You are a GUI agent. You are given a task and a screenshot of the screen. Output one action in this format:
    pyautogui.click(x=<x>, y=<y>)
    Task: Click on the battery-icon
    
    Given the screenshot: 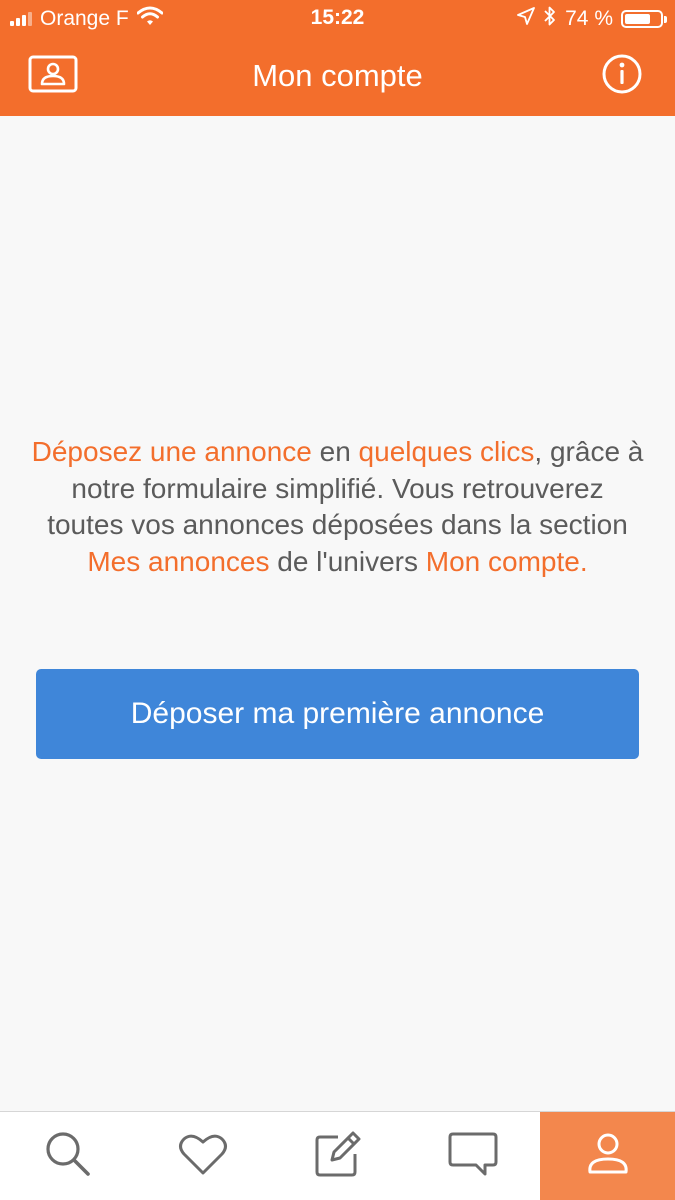 What is the action you would take?
    pyautogui.click(x=644, y=19)
    